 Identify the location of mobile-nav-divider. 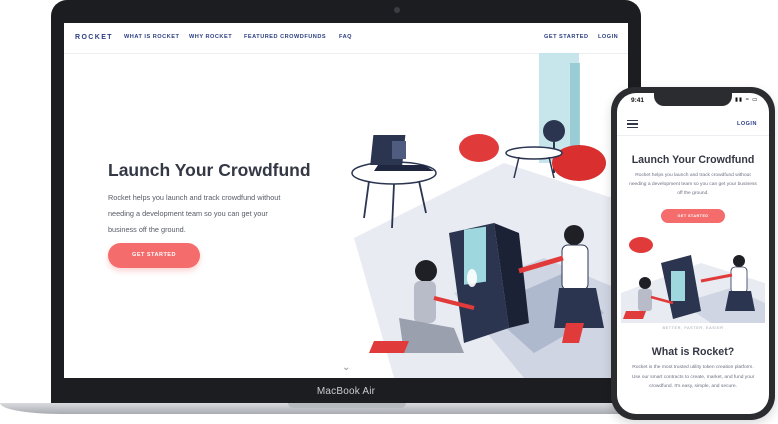
(693, 135).